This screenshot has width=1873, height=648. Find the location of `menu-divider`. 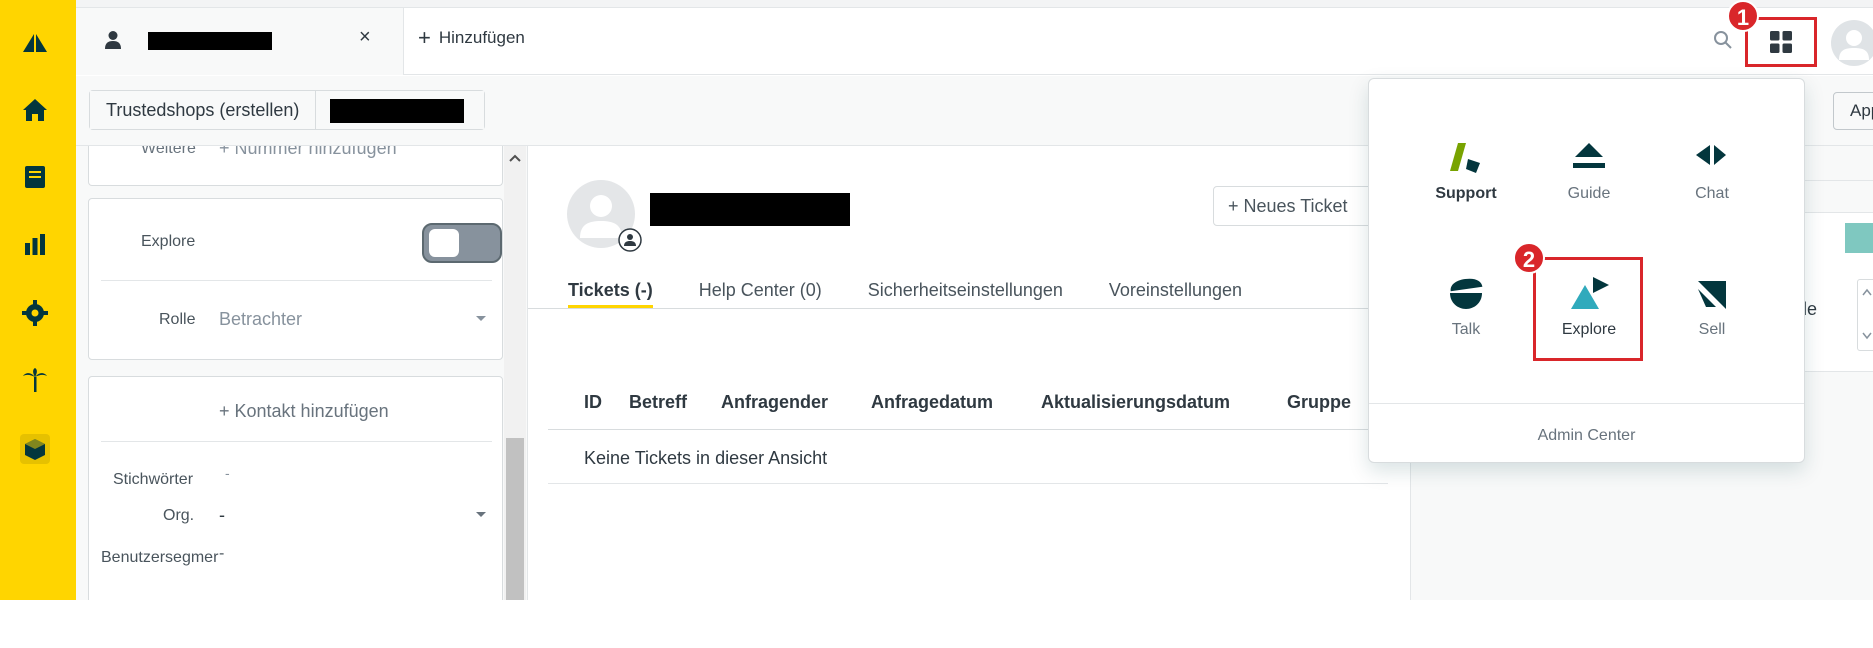

menu-divider is located at coordinates (1586, 403).